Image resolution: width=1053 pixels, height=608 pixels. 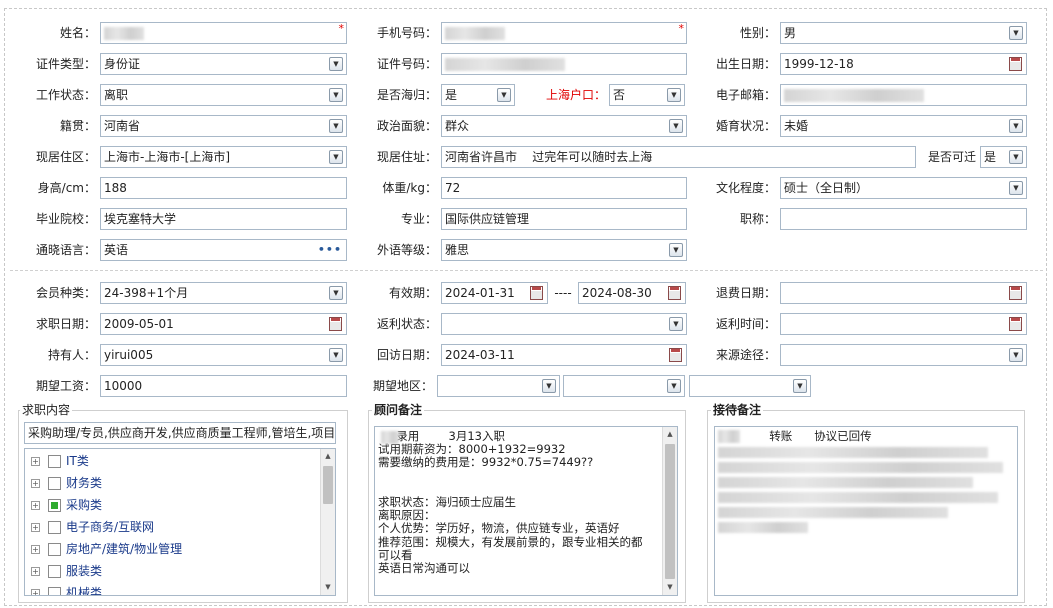 I want to click on job-category-item: + IT类, so click(x=60, y=461).